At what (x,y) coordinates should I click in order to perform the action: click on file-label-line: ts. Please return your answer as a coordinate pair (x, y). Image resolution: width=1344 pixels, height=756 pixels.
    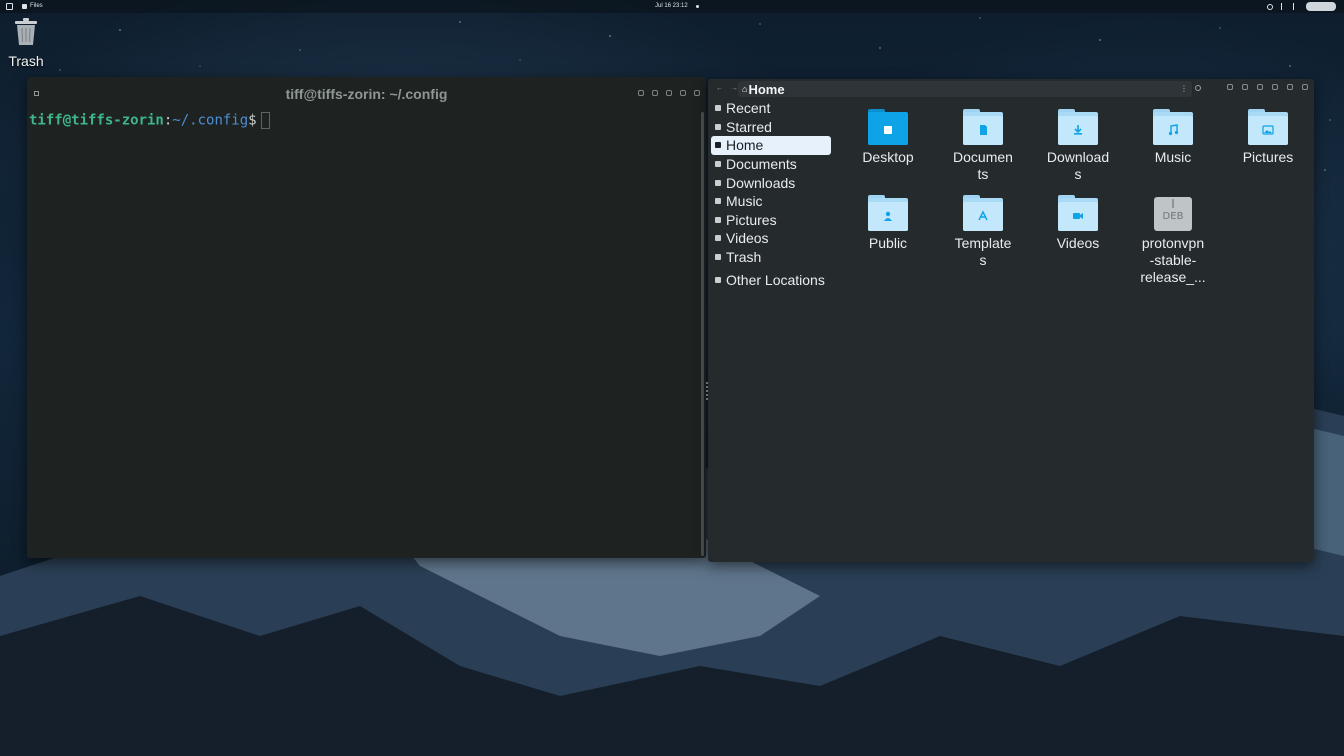
    Looking at the image, I should click on (983, 174).